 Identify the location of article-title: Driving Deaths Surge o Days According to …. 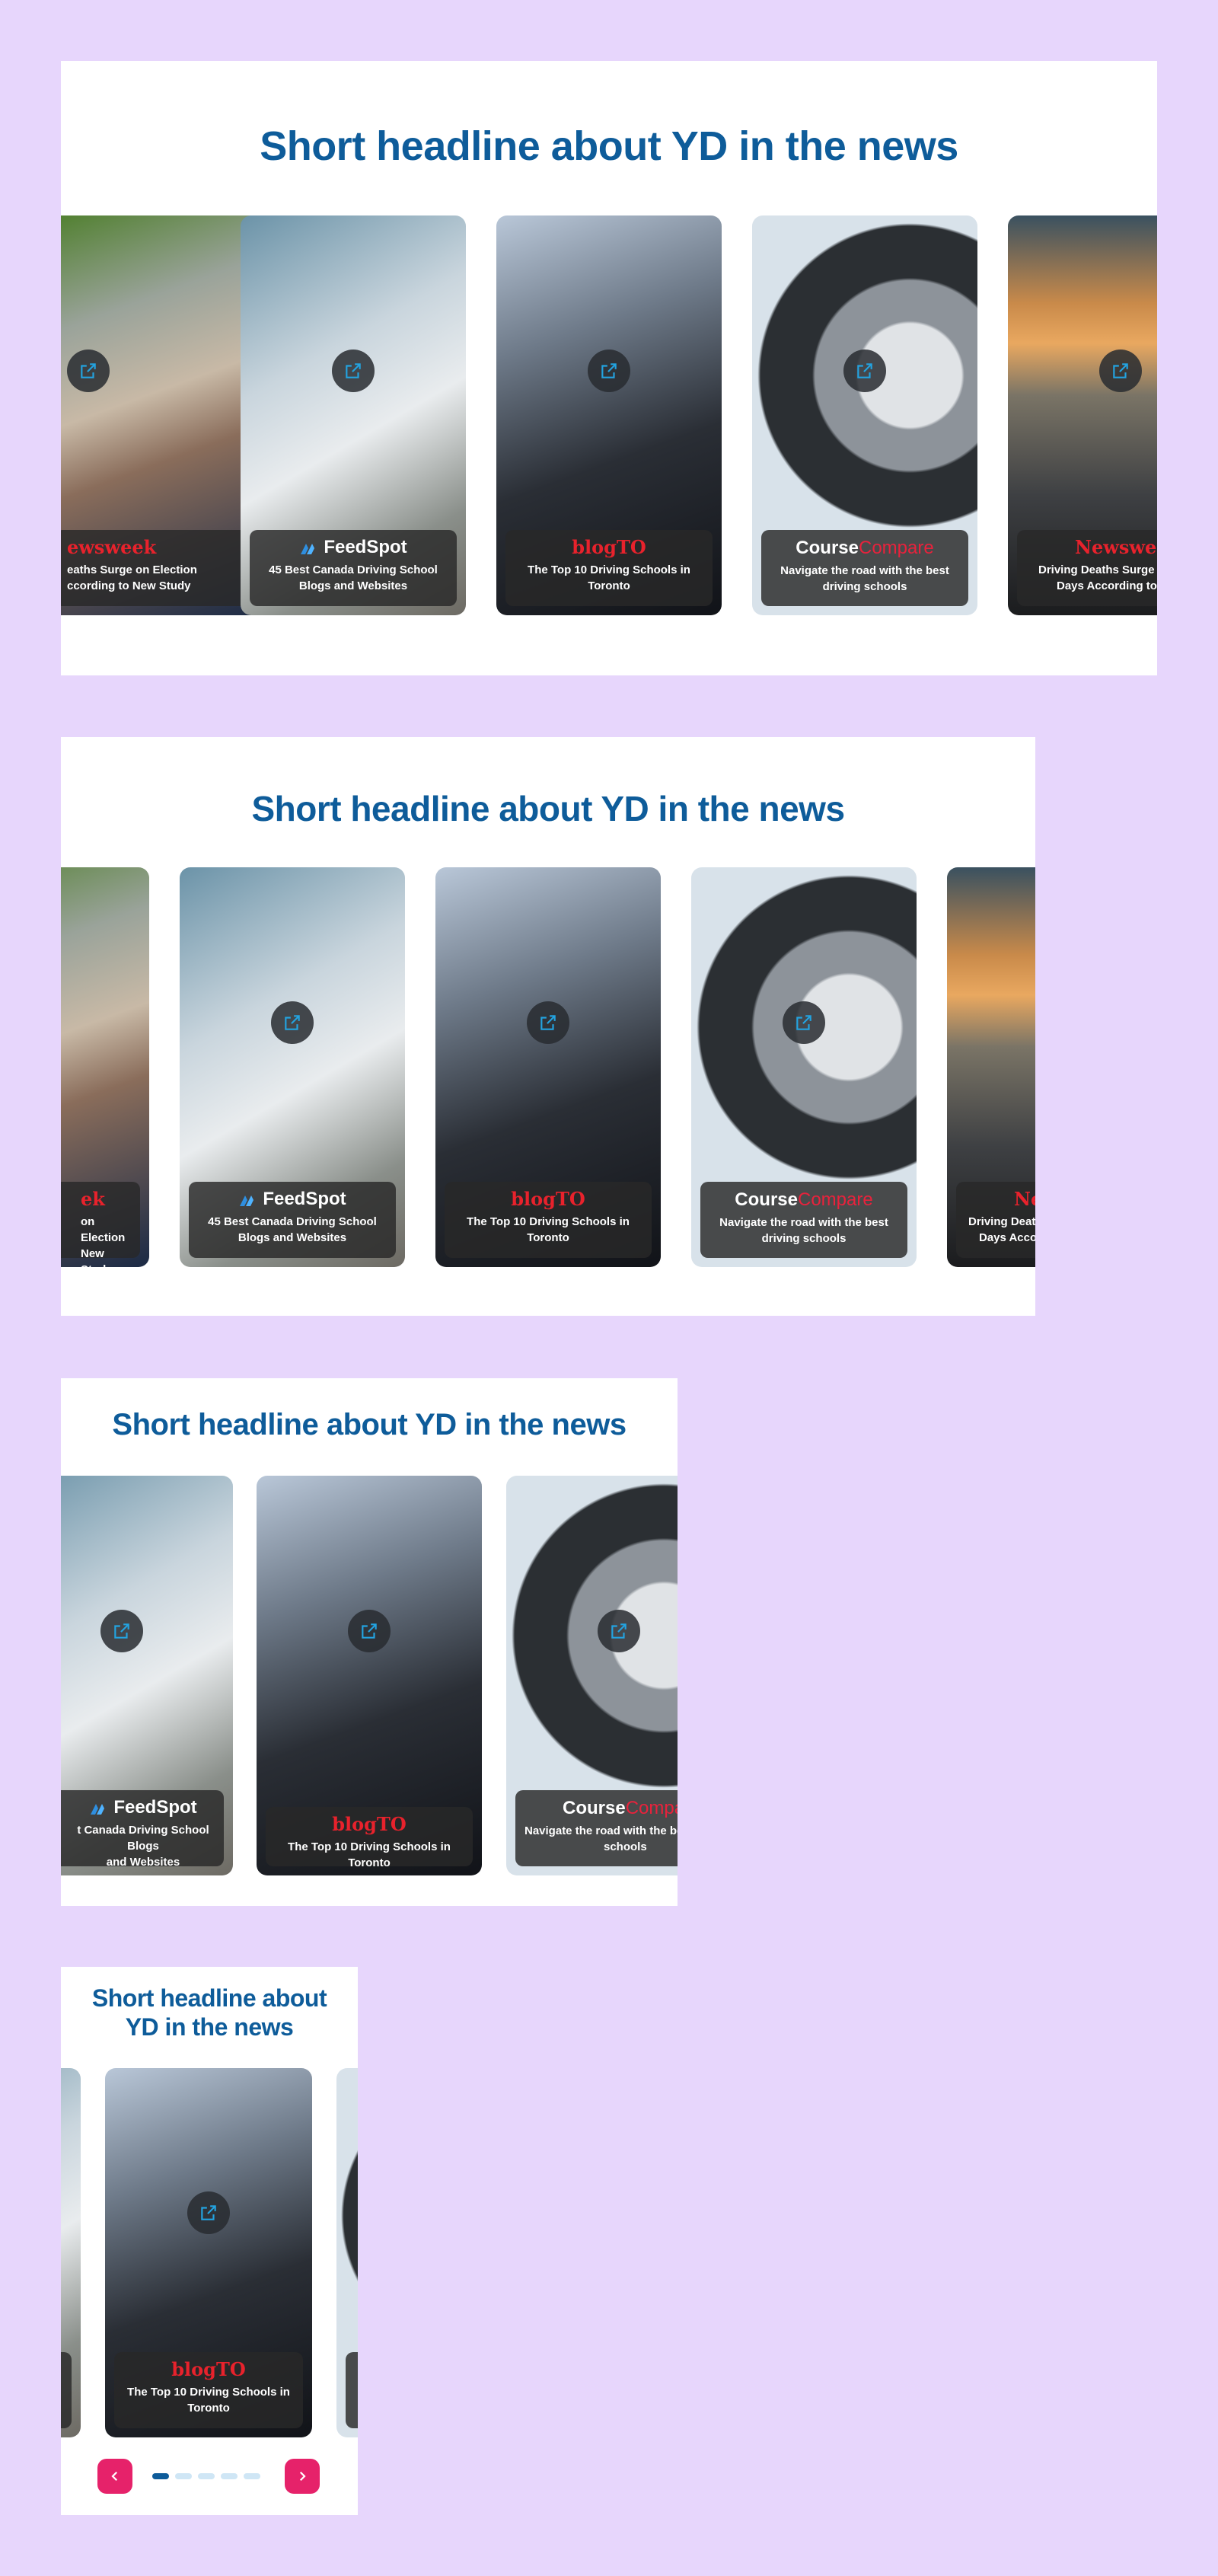
(1097, 577).